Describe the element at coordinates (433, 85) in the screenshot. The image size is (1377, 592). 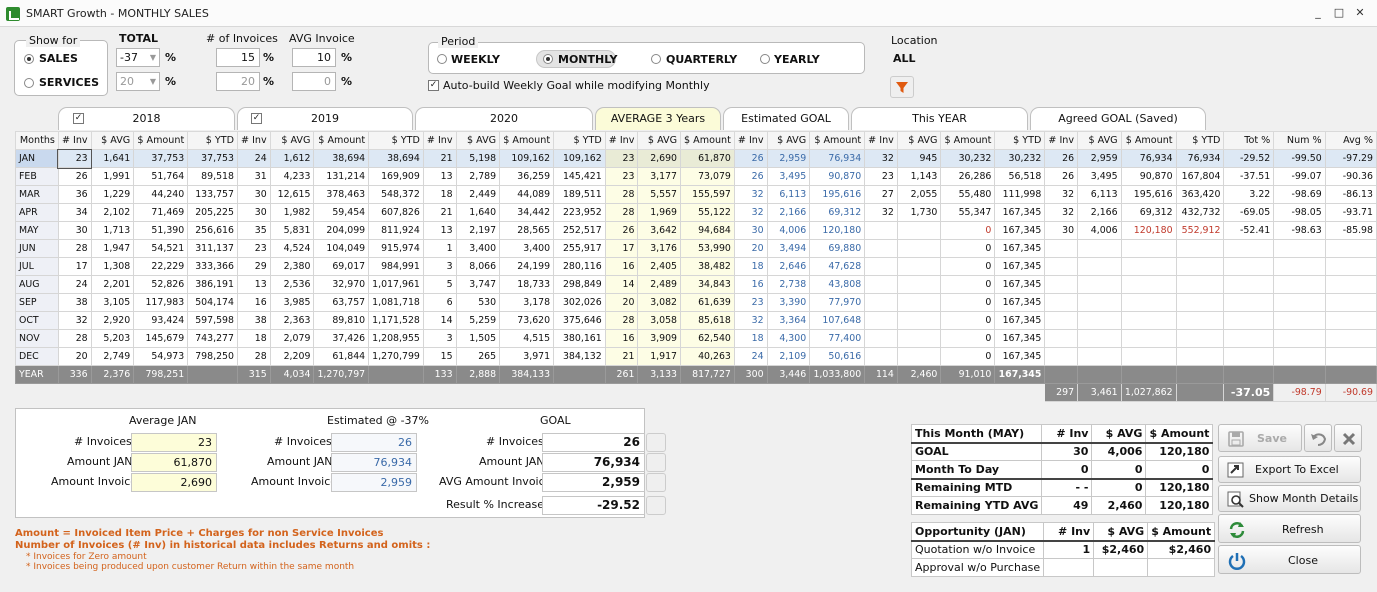
I see `autobuild-checkbox: ✓` at that location.